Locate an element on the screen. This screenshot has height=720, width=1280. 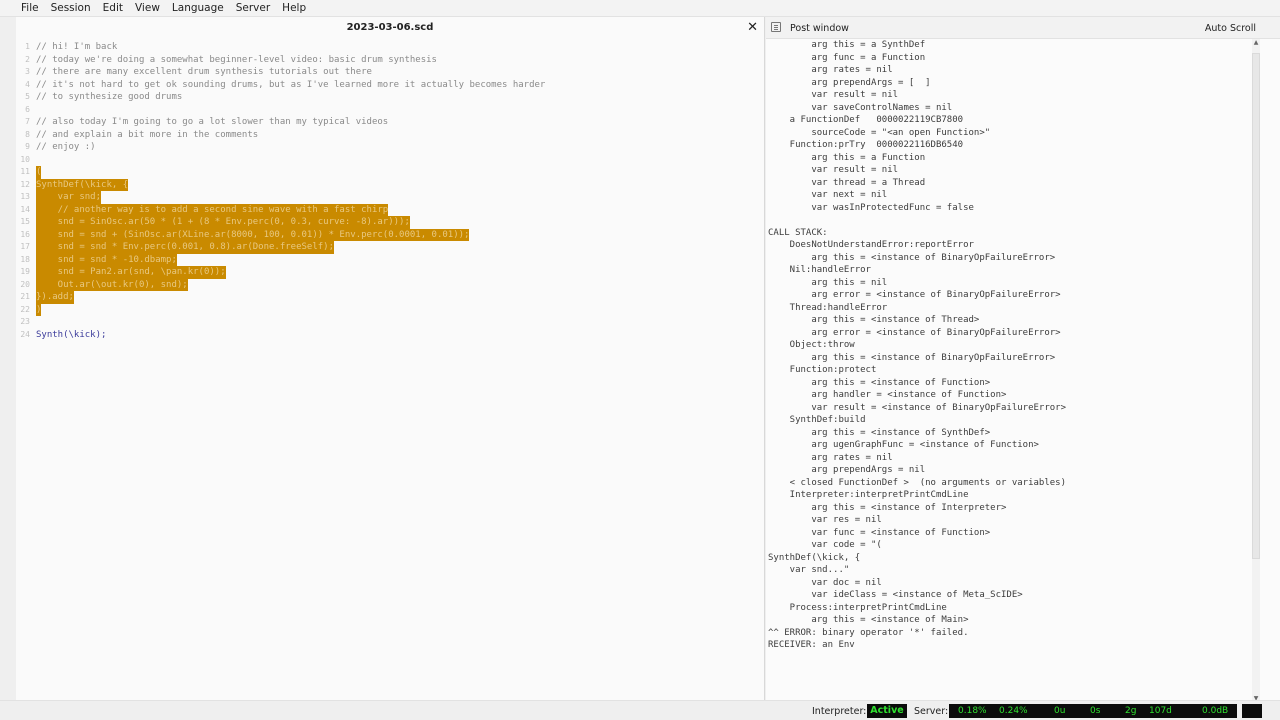
post-window-icon is located at coordinates (776, 27).